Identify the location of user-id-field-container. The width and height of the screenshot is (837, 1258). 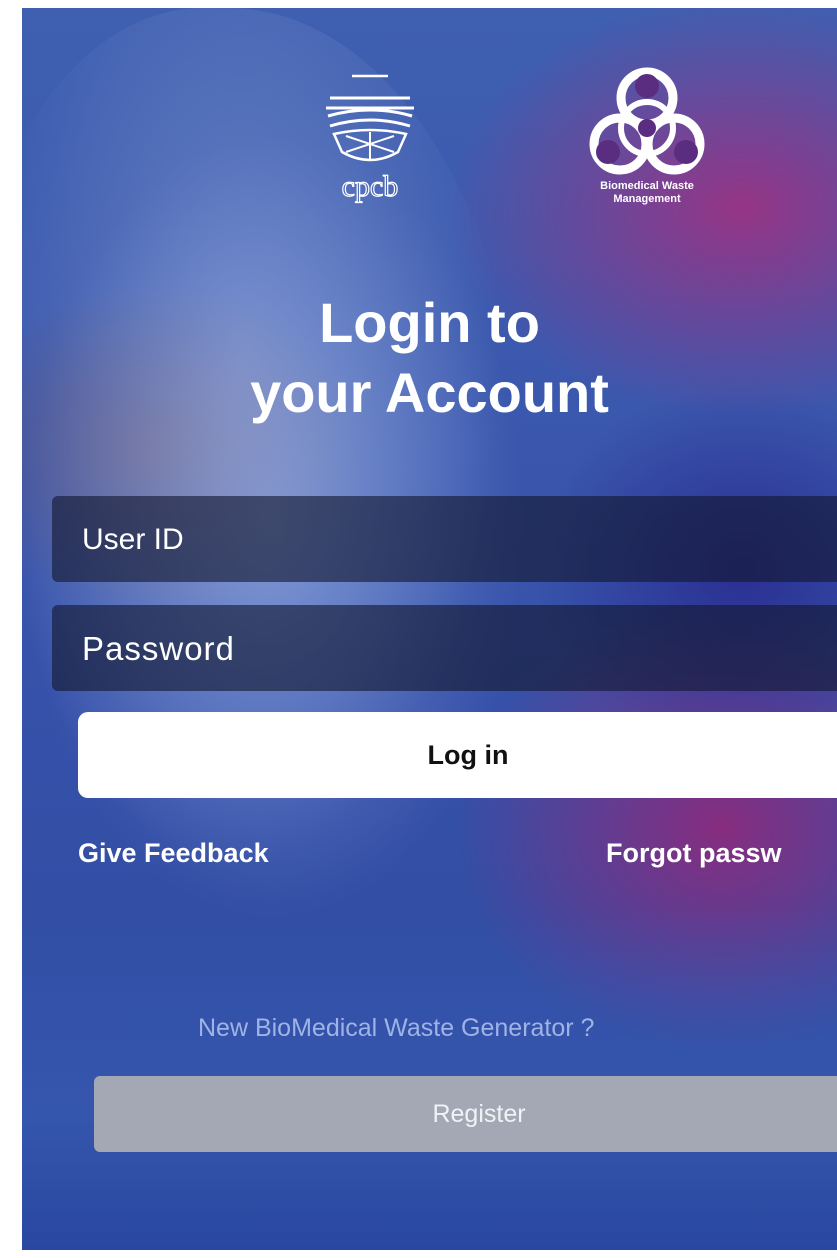
(444, 540).